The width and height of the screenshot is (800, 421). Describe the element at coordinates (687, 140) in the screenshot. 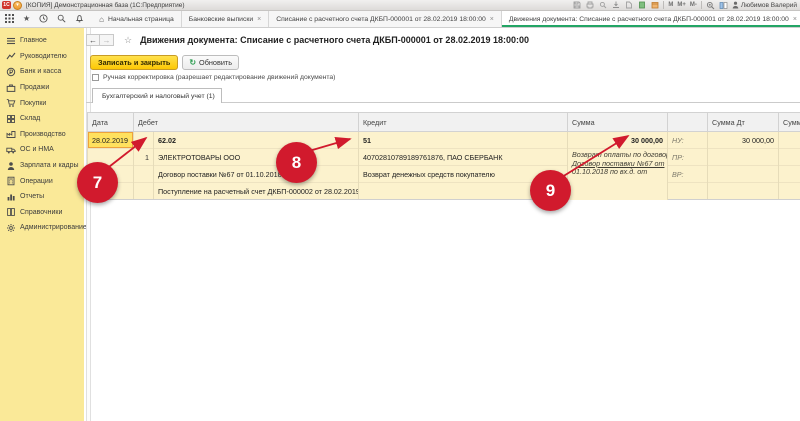

I see `cell-flag-nu: НУ:` at that location.